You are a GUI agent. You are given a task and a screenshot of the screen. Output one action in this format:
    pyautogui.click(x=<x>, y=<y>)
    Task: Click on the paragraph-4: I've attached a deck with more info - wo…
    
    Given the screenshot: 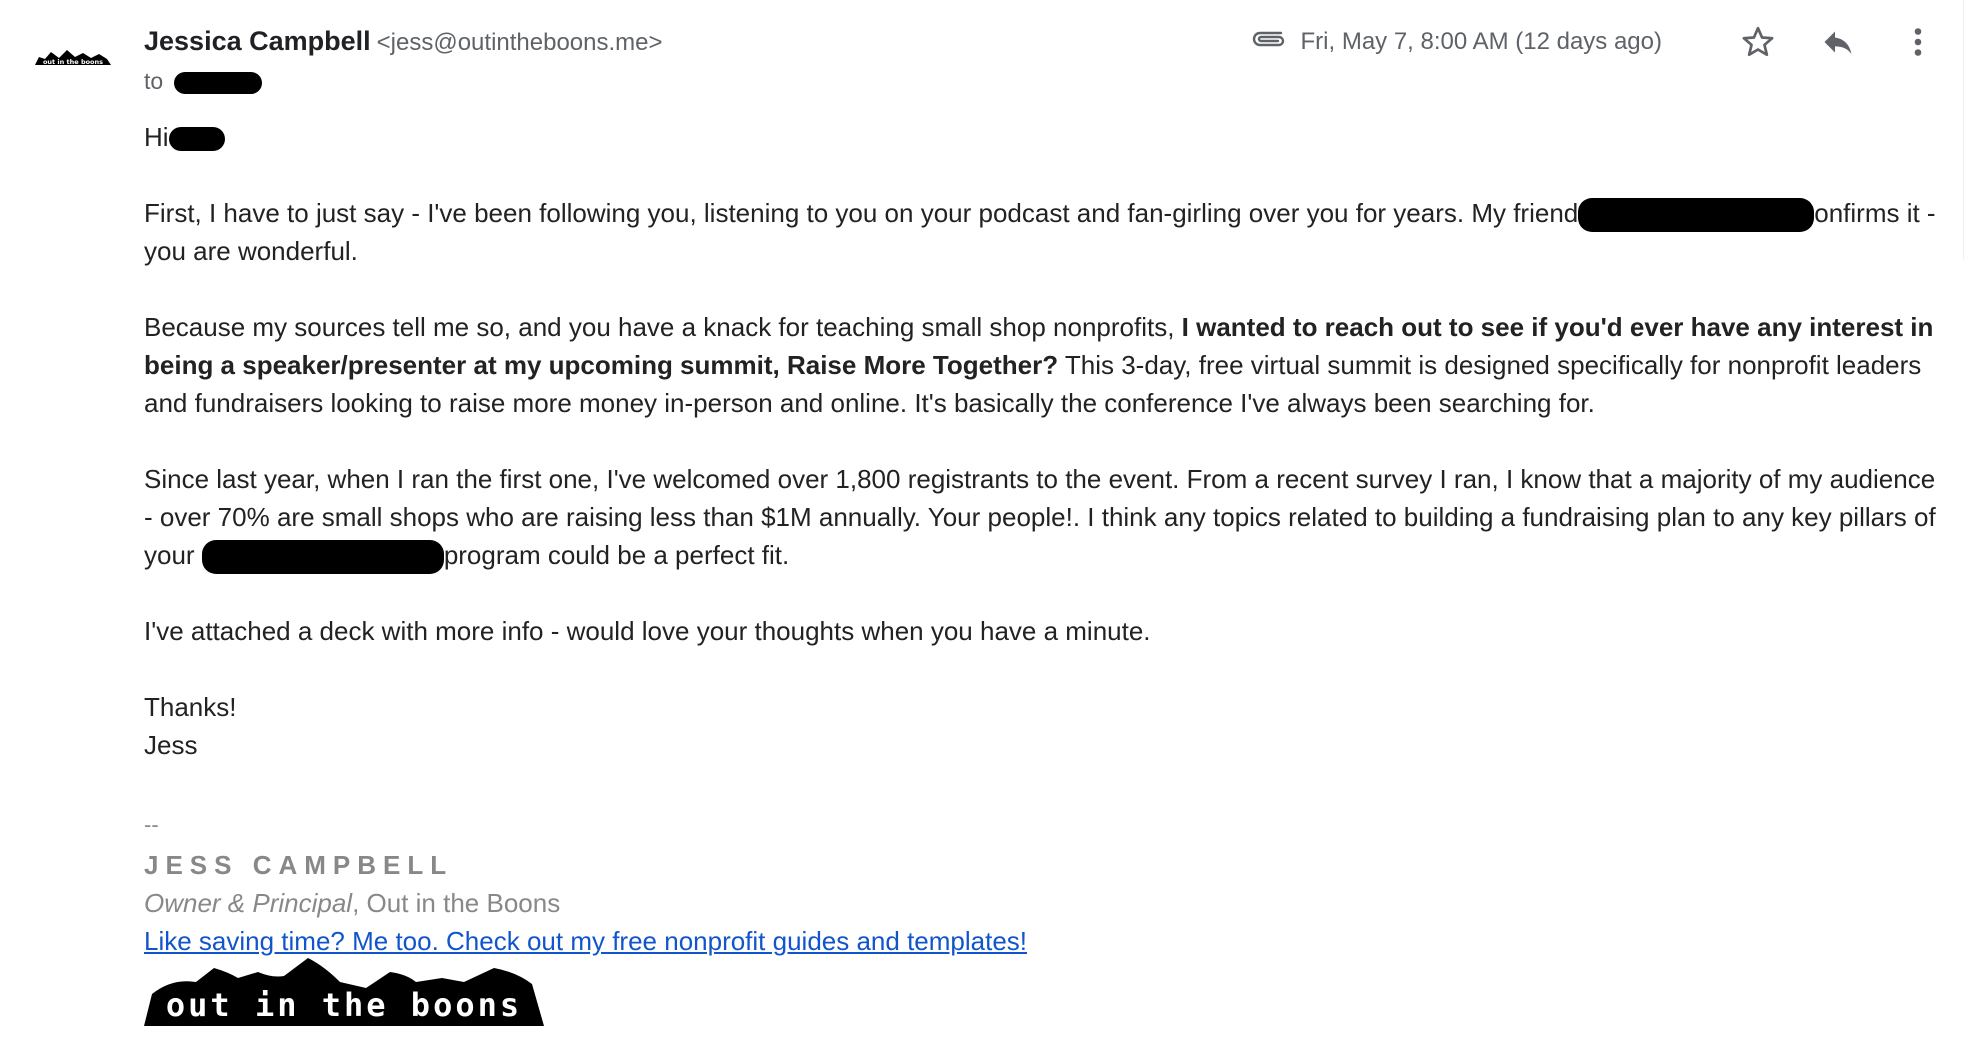 What is the action you would take?
    pyautogui.click(x=647, y=631)
    